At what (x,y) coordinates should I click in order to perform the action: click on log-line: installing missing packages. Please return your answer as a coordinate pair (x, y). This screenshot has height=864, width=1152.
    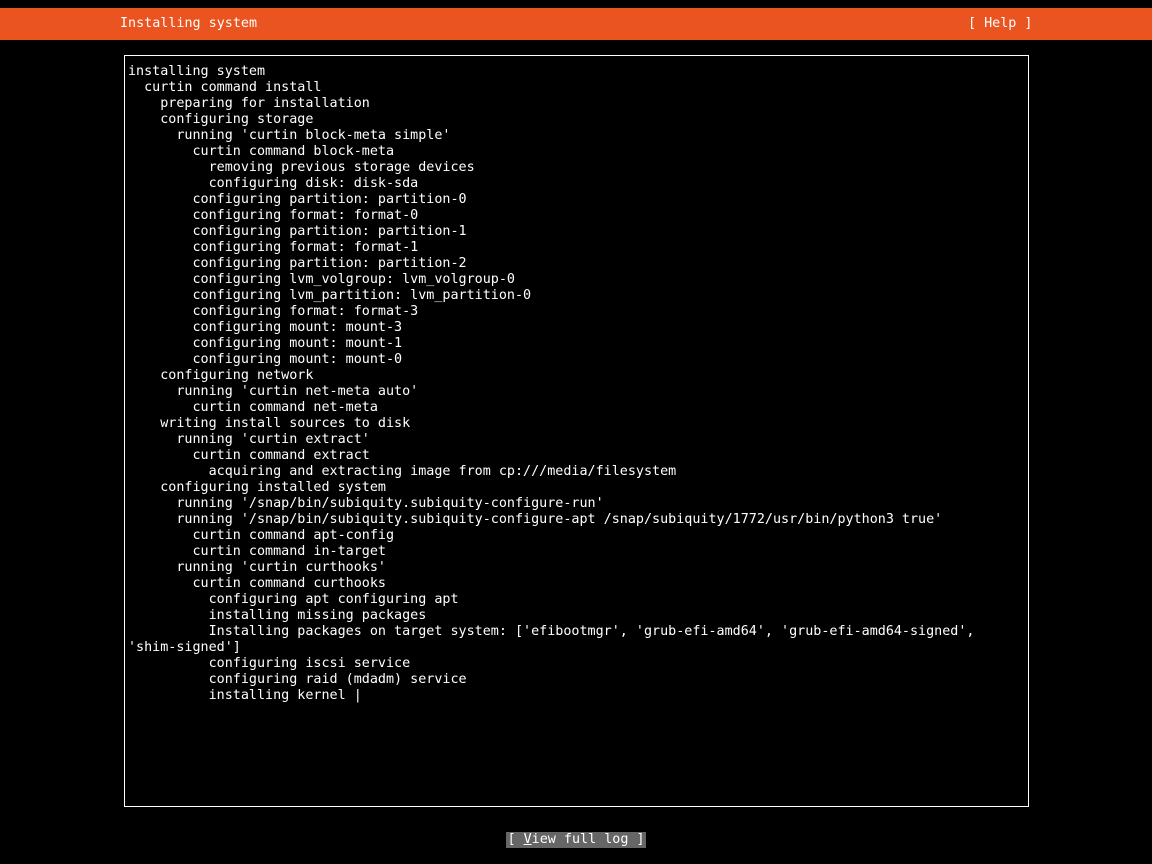
    Looking at the image, I should click on (277, 615).